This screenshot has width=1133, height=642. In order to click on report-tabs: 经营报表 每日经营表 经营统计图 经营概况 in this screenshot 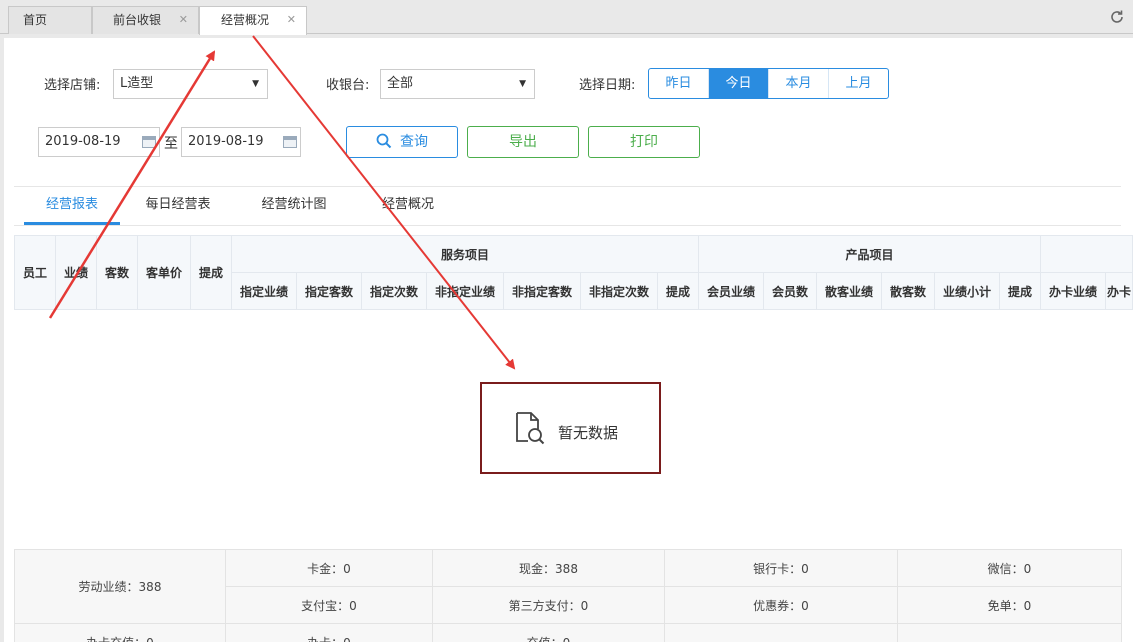, I will do `click(567, 206)`.